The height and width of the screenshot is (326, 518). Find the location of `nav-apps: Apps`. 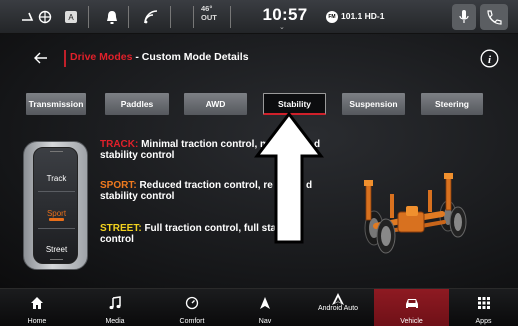

nav-apps: Apps is located at coordinates (483, 307).